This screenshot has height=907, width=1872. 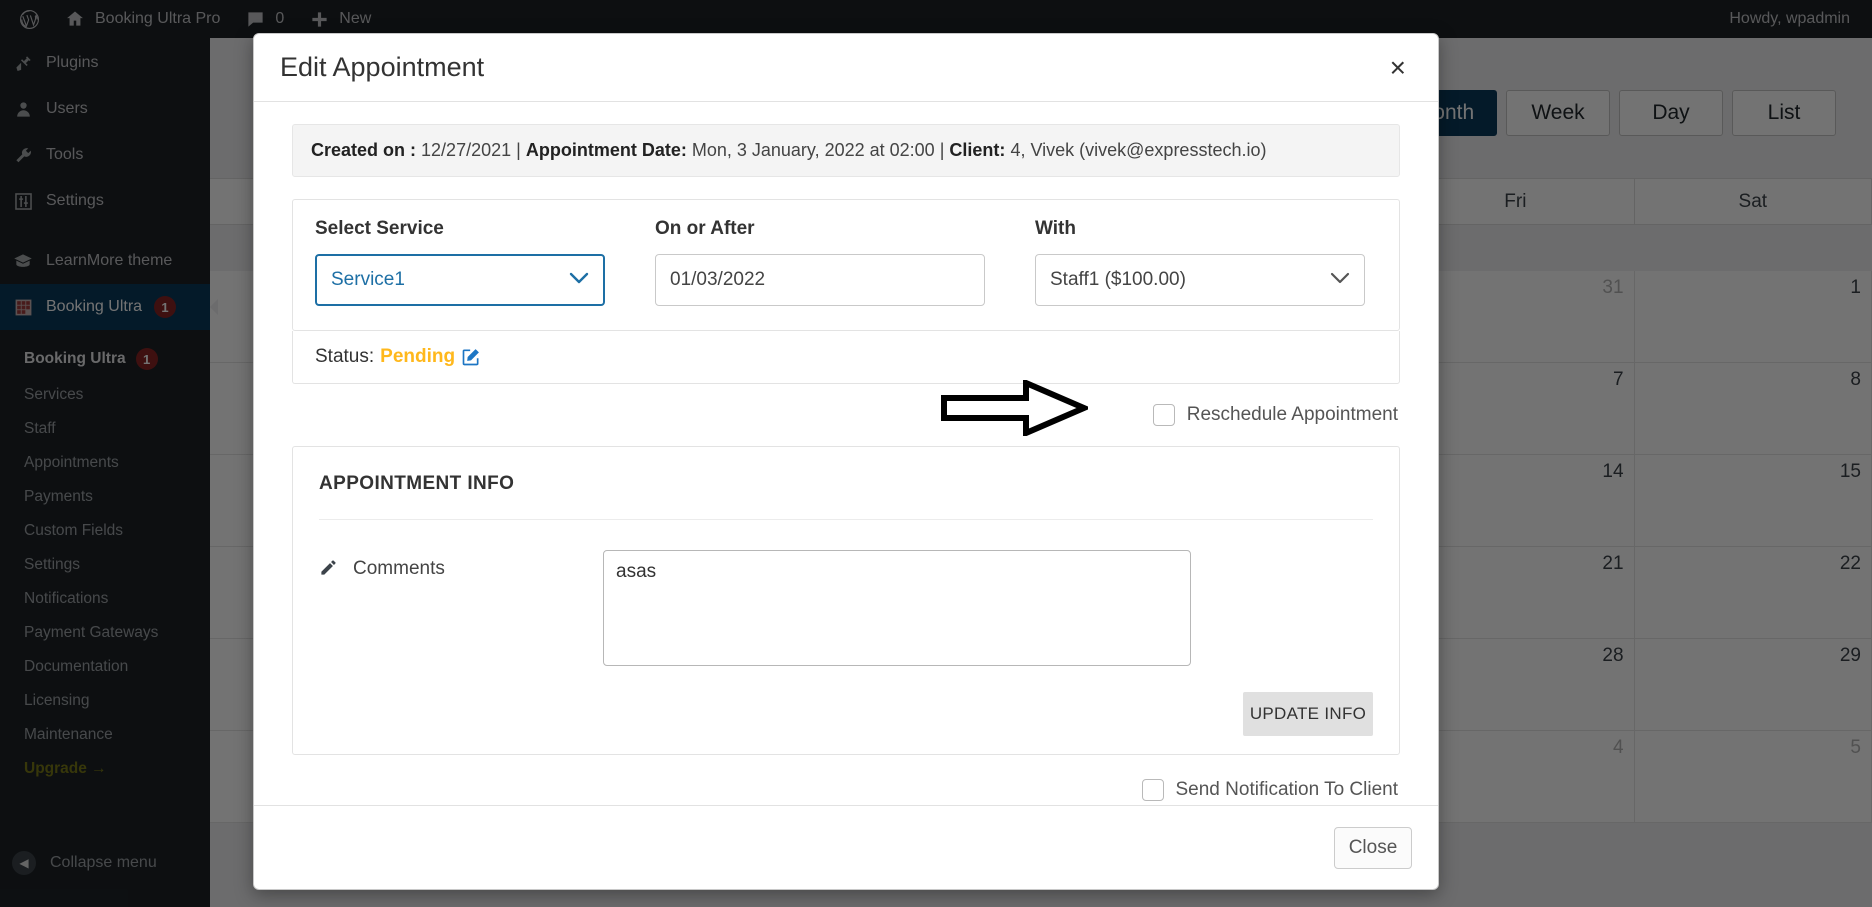 I want to click on comments-textarea, so click(x=897, y=608).